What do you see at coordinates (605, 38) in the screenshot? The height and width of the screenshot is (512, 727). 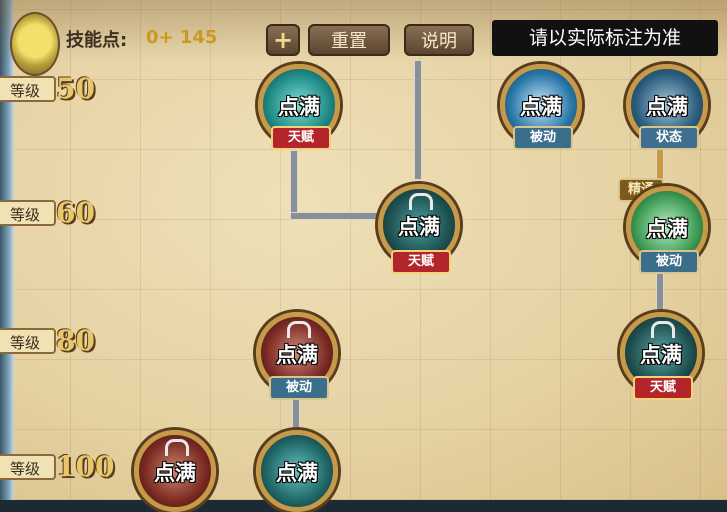 I see `caption-overlay: 请以实际标注为准` at bounding box center [605, 38].